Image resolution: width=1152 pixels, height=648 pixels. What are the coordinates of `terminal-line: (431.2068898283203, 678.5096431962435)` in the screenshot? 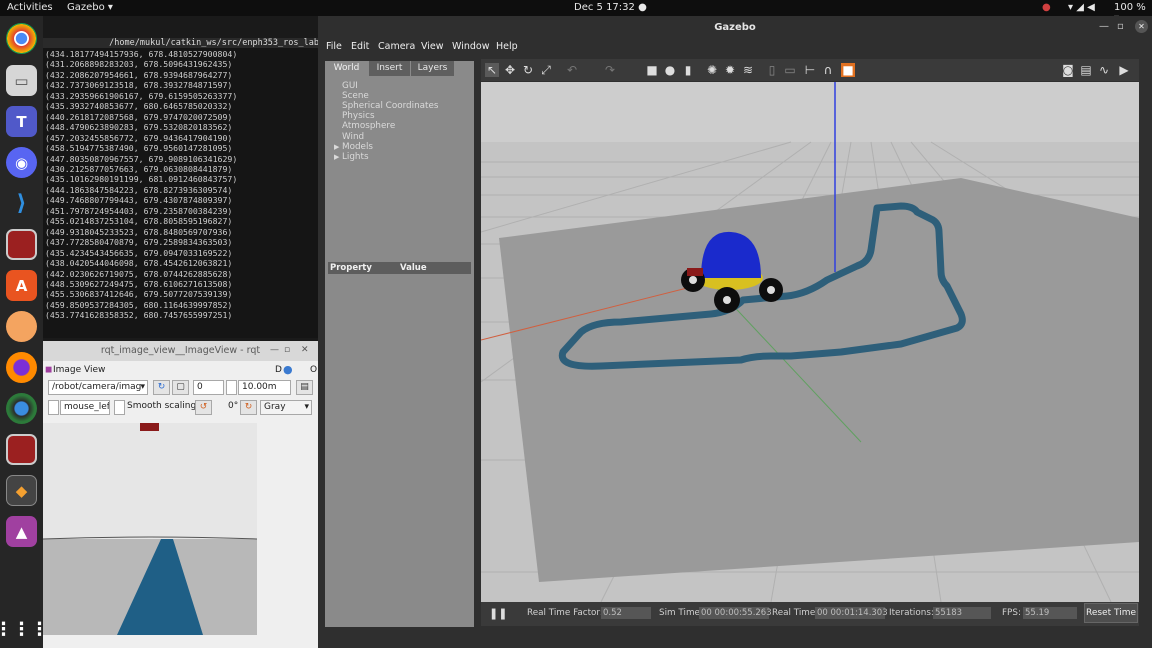 It's located at (139, 64).